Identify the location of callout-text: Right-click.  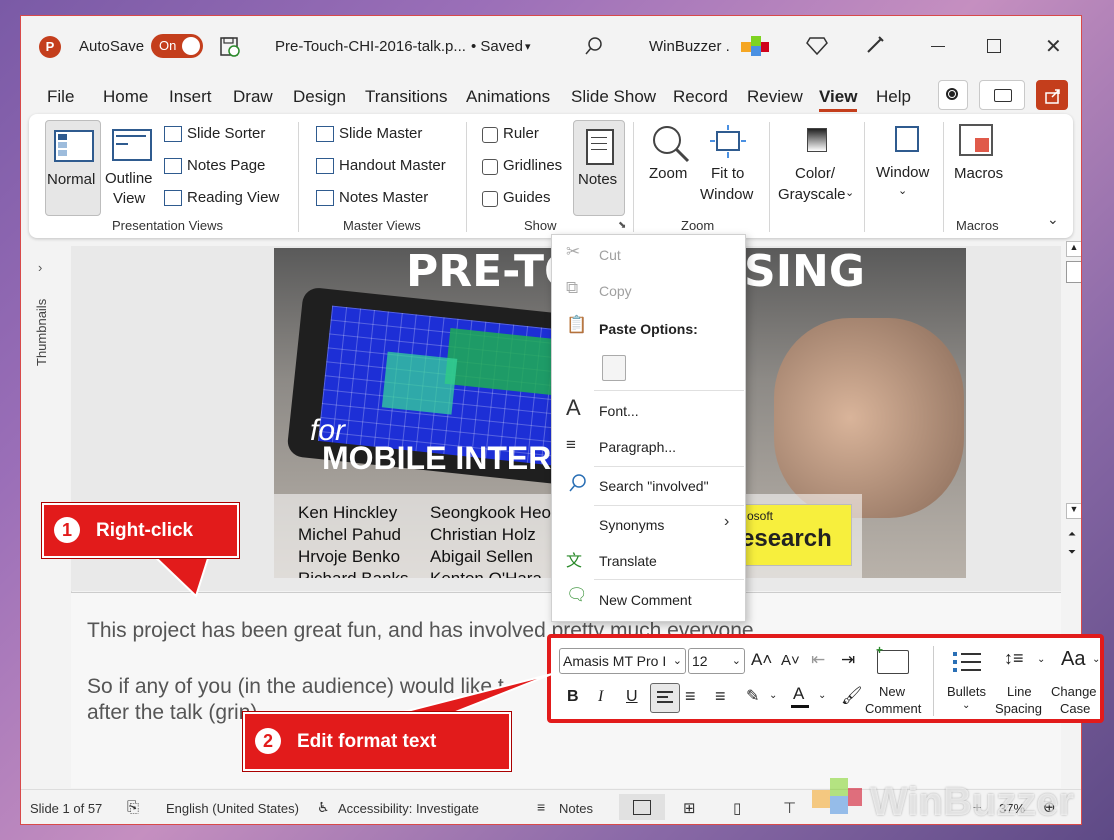
(145, 530).